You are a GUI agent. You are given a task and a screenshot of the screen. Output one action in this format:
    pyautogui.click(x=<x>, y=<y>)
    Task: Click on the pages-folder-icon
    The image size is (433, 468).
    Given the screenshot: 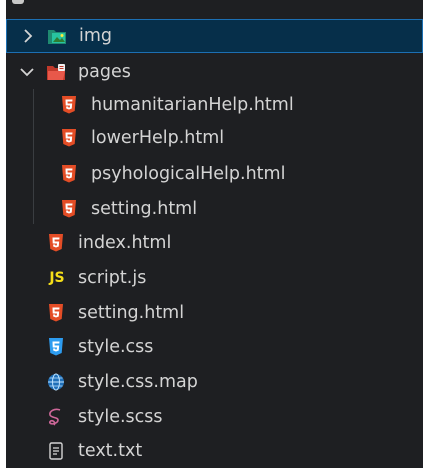 What is the action you would take?
    pyautogui.click(x=56, y=72)
    